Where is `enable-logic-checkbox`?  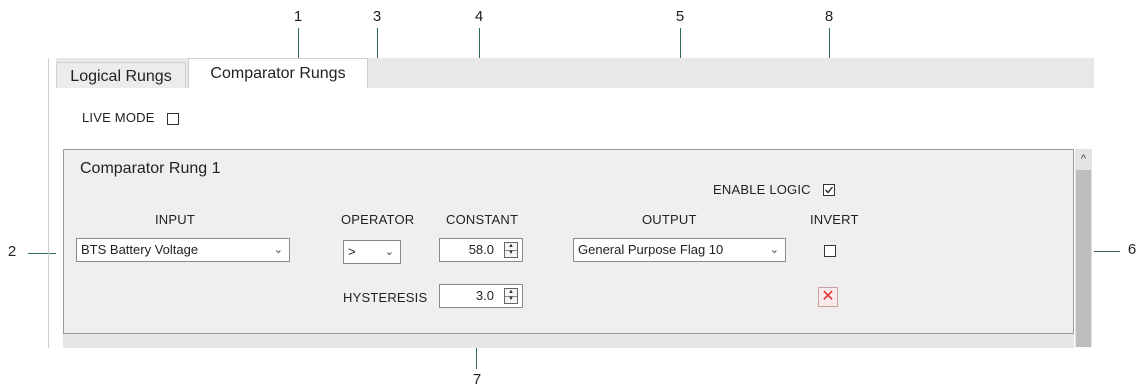 enable-logic-checkbox is located at coordinates (829, 190).